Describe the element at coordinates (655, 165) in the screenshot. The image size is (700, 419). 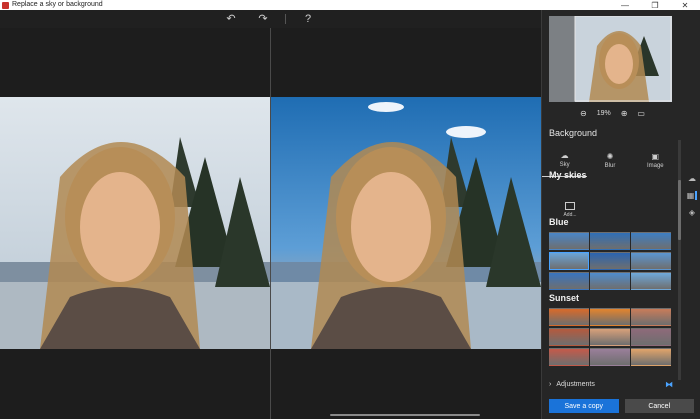
I see `tab-label: Image` at that location.